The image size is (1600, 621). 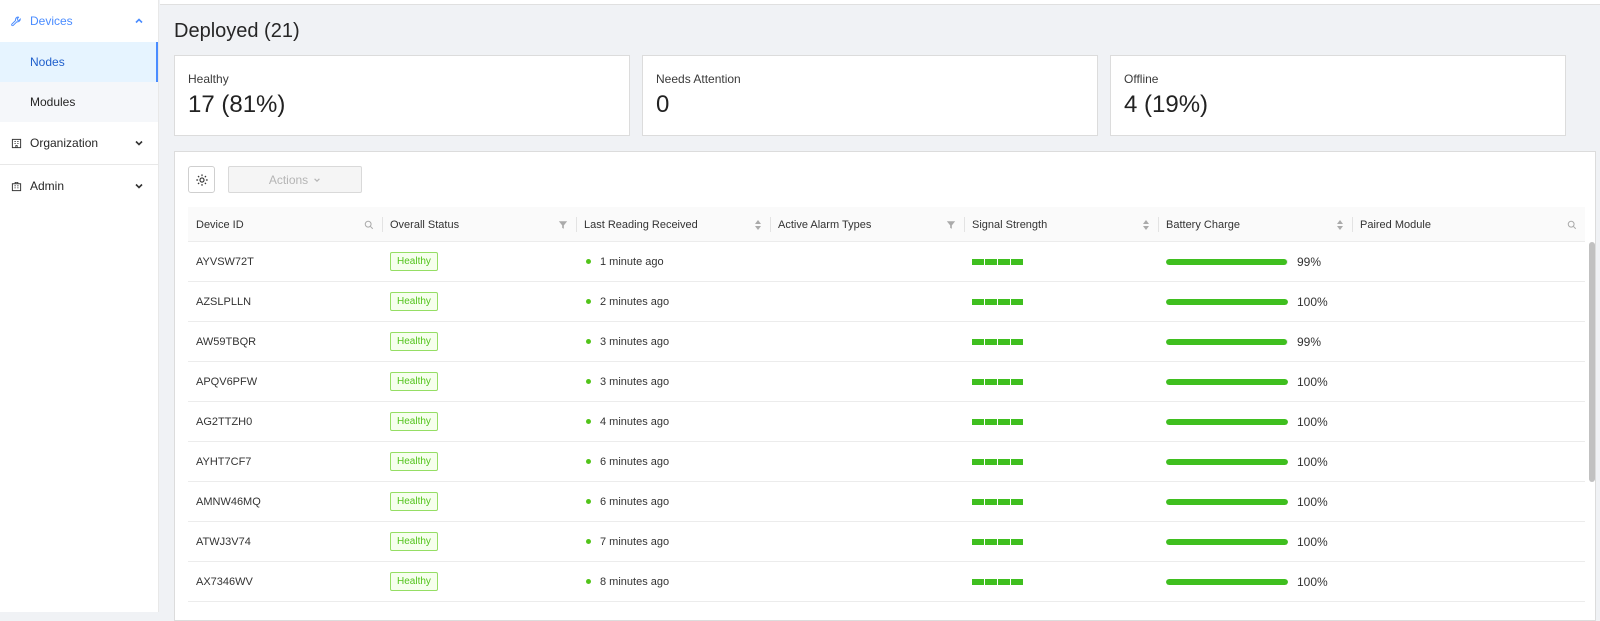 What do you see at coordinates (285, 541) in the screenshot?
I see `cell-device-id: ATWJ3V74` at bounding box center [285, 541].